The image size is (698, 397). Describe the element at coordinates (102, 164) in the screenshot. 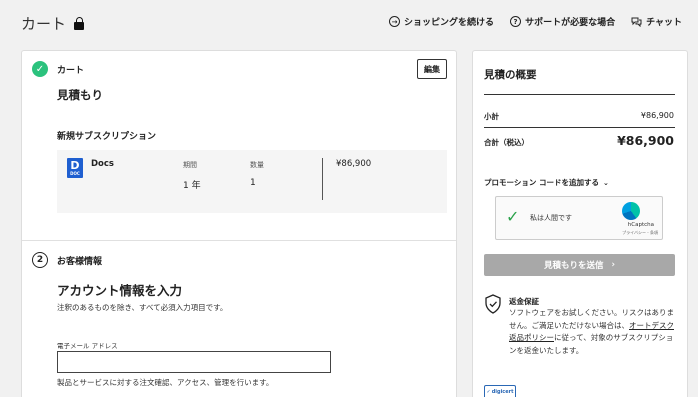

I see `product-name: Docs` at that location.